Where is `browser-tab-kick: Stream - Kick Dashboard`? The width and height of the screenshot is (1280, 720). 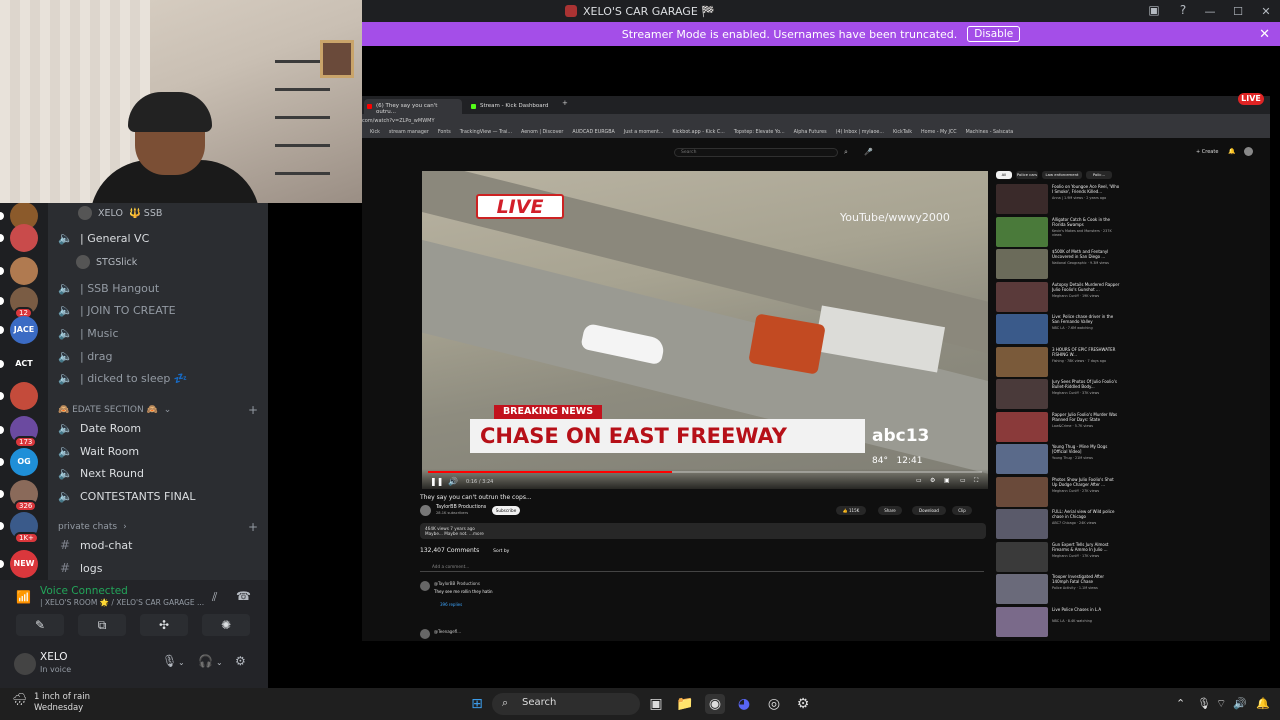 browser-tab-kick: Stream - Kick Dashboard is located at coordinates (517, 106).